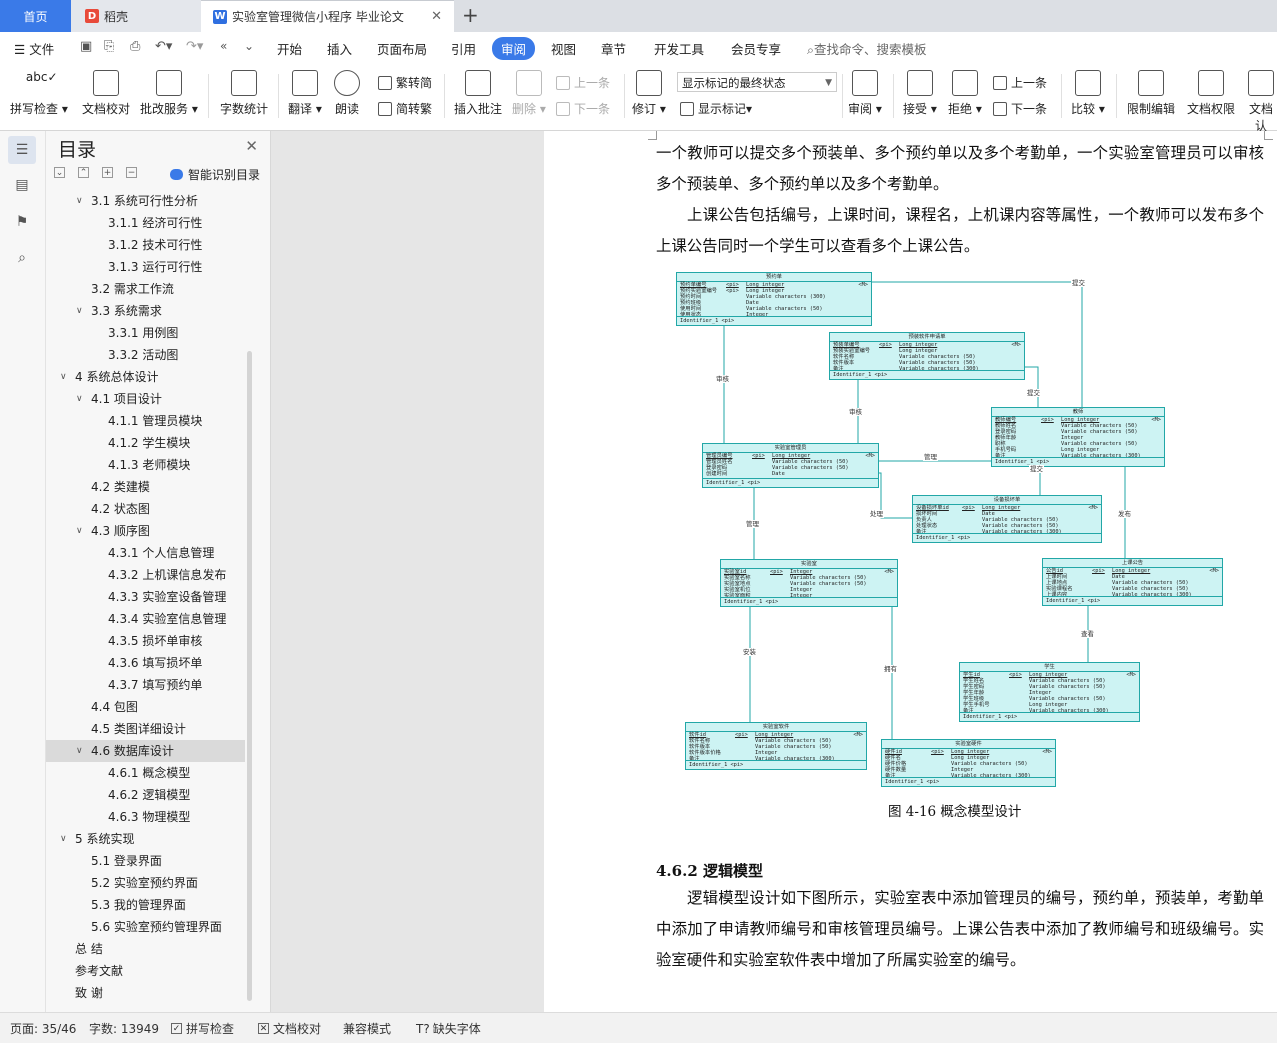 The height and width of the screenshot is (1043, 1277). Describe the element at coordinates (529, 93) in the screenshot. I see `delete-comment-button: 删除 ▾` at that location.